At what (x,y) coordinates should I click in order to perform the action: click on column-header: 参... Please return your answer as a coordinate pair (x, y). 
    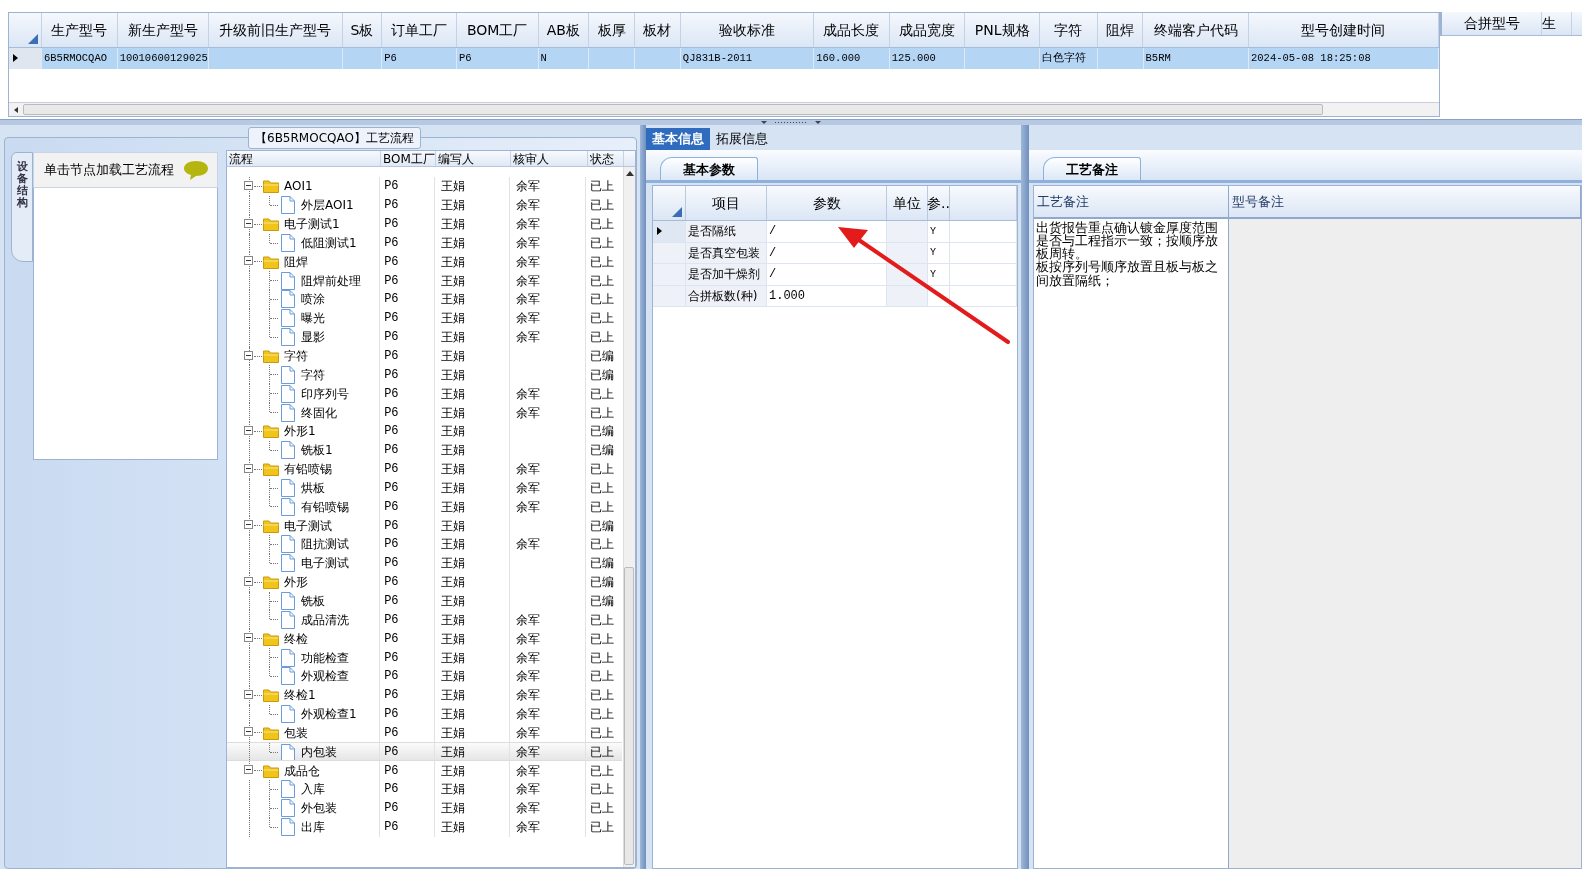
    Looking at the image, I should click on (939, 203).